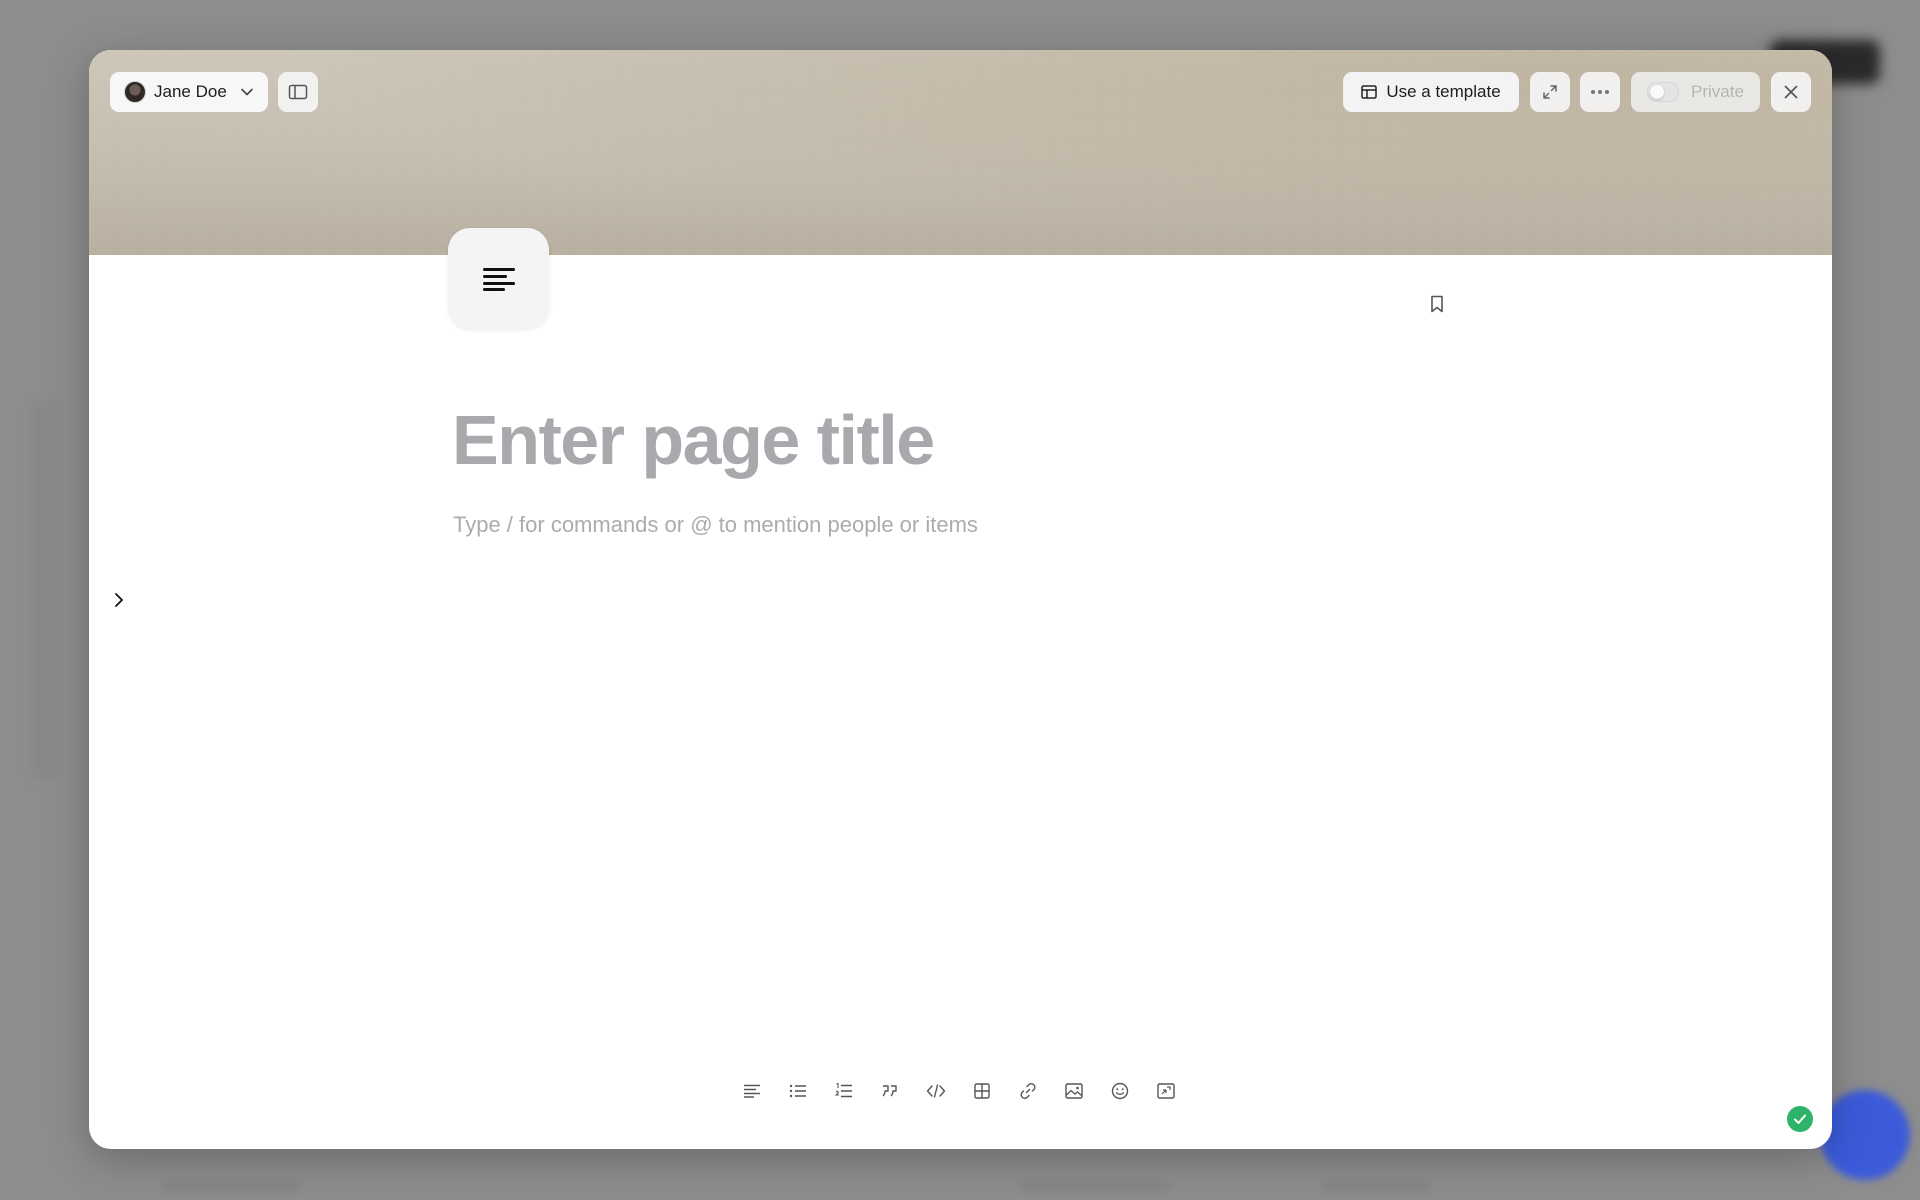  I want to click on image-button, so click(1074, 1091).